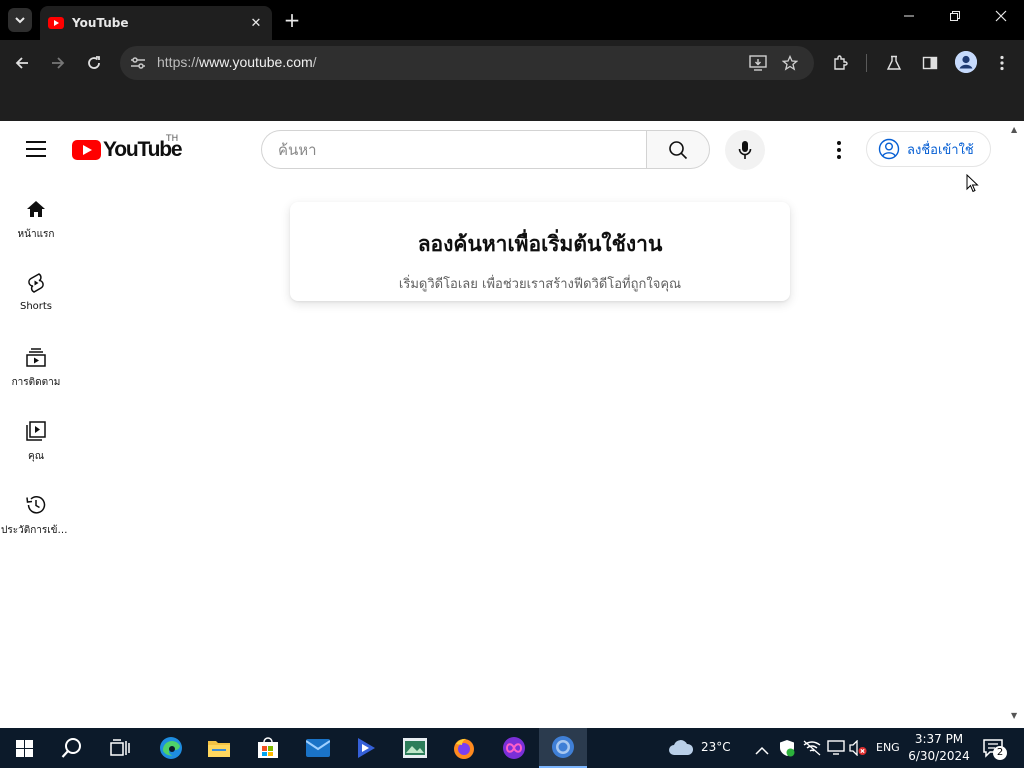 The height and width of the screenshot is (768, 1024). I want to click on mail-icon, so click(318, 748).